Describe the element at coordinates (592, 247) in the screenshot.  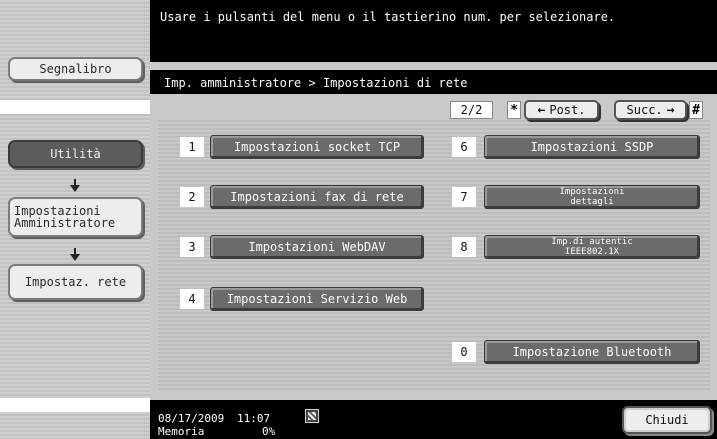
I see `ieee8021x-auth-settings-button: Imp.di autentic IEEE802.1X` at that location.